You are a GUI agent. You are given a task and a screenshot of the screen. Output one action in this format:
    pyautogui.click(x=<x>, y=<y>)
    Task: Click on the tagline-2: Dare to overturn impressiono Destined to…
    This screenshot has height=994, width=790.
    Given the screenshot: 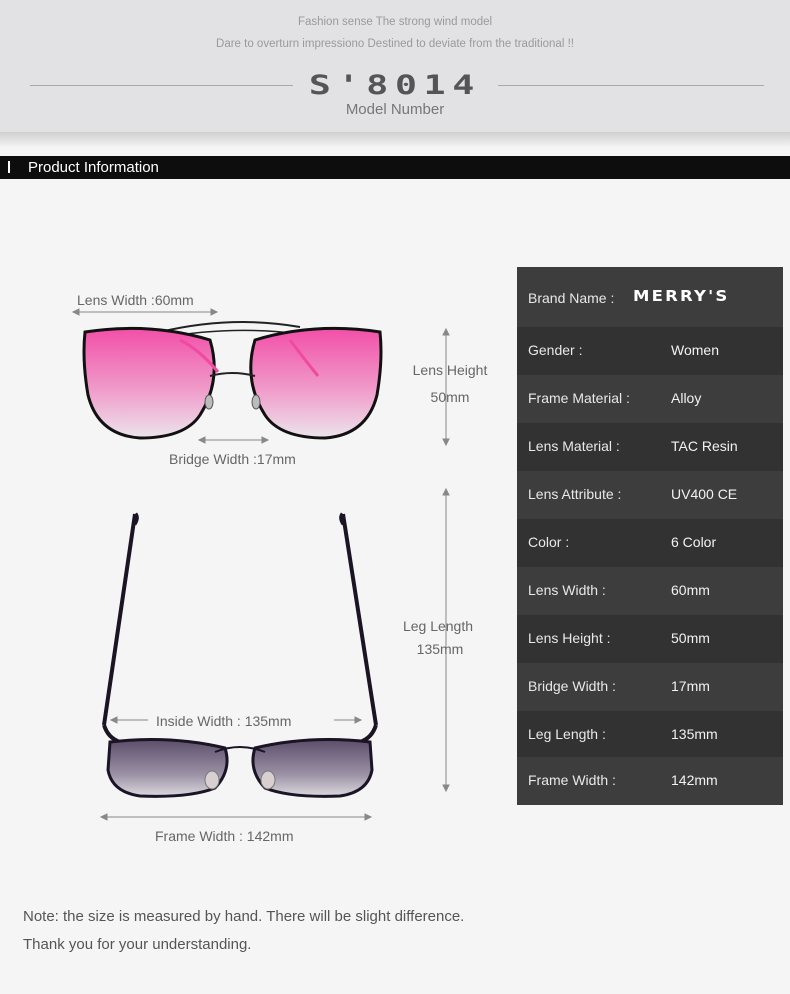 What is the action you would take?
    pyautogui.click(x=395, y=44)
    